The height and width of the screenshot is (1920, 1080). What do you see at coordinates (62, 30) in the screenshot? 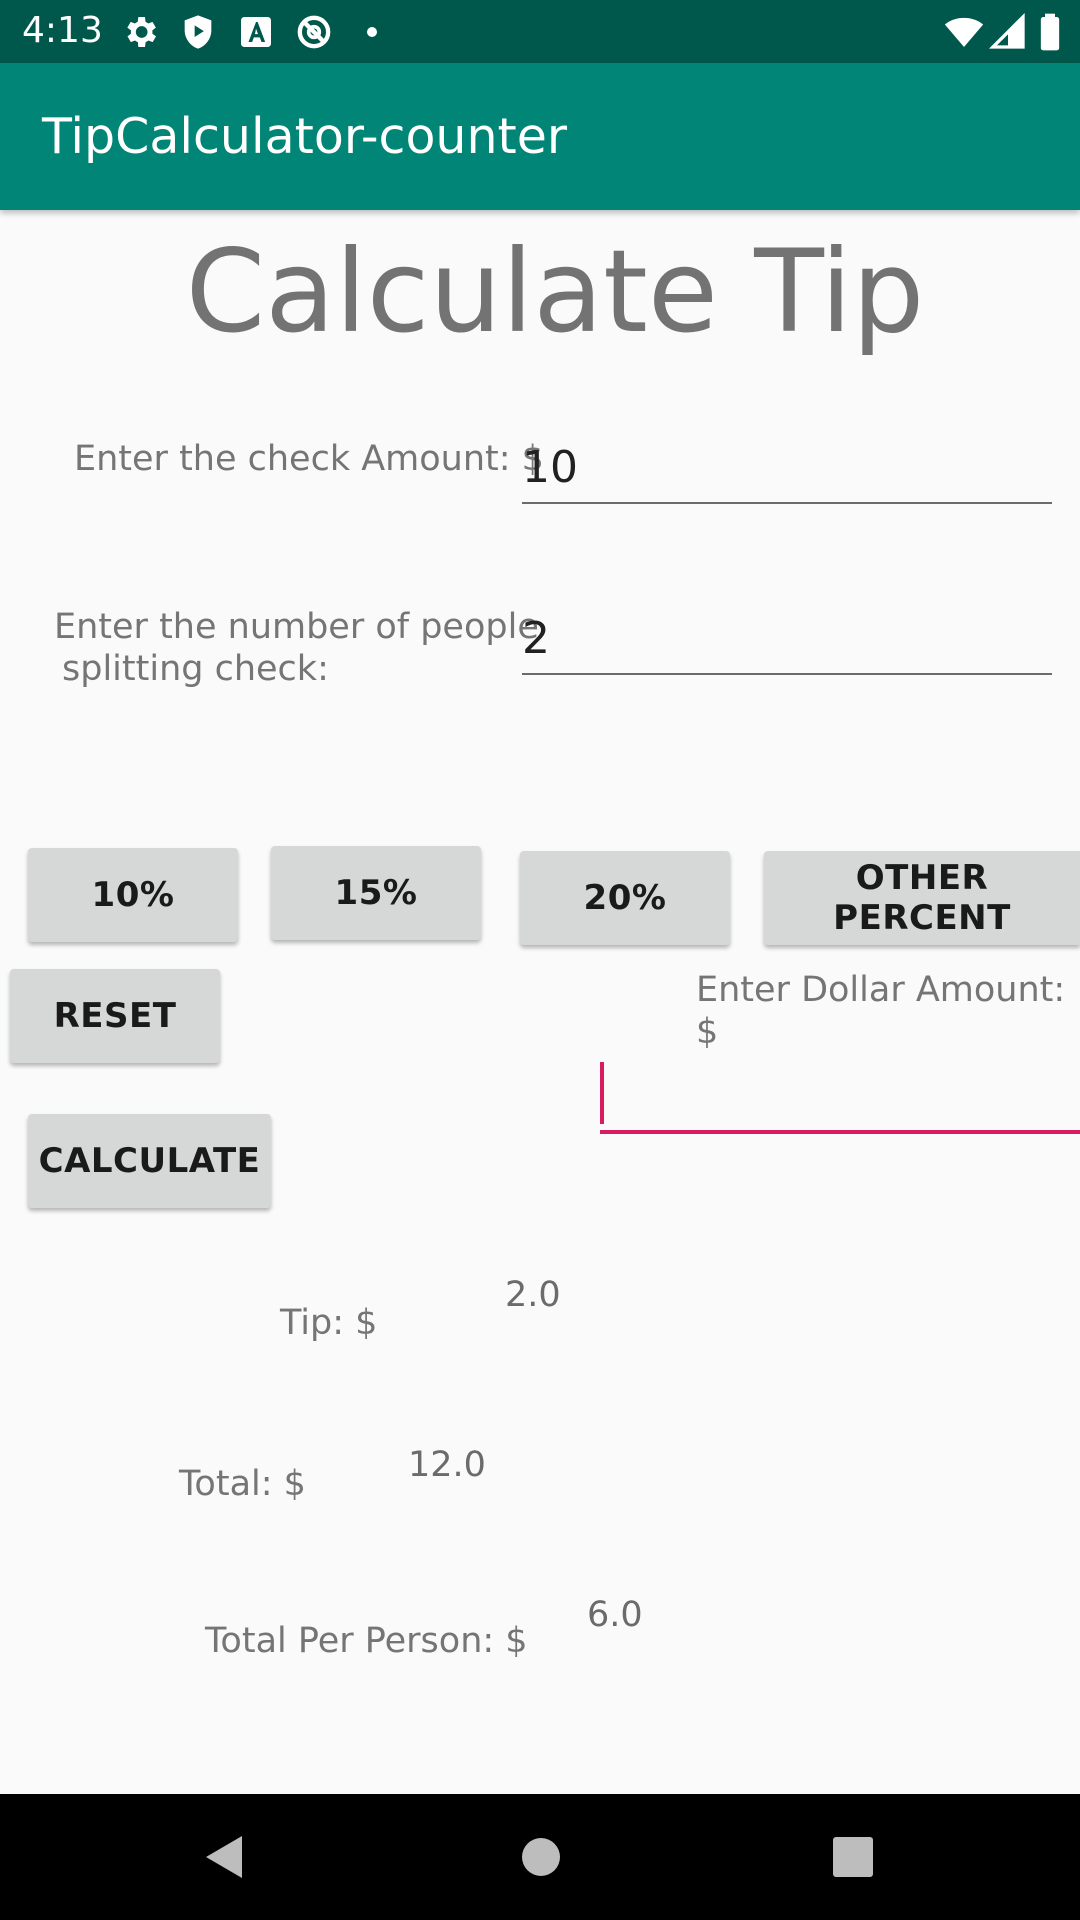
I see `status-time: 4:13` at bounding box center [62, 30].